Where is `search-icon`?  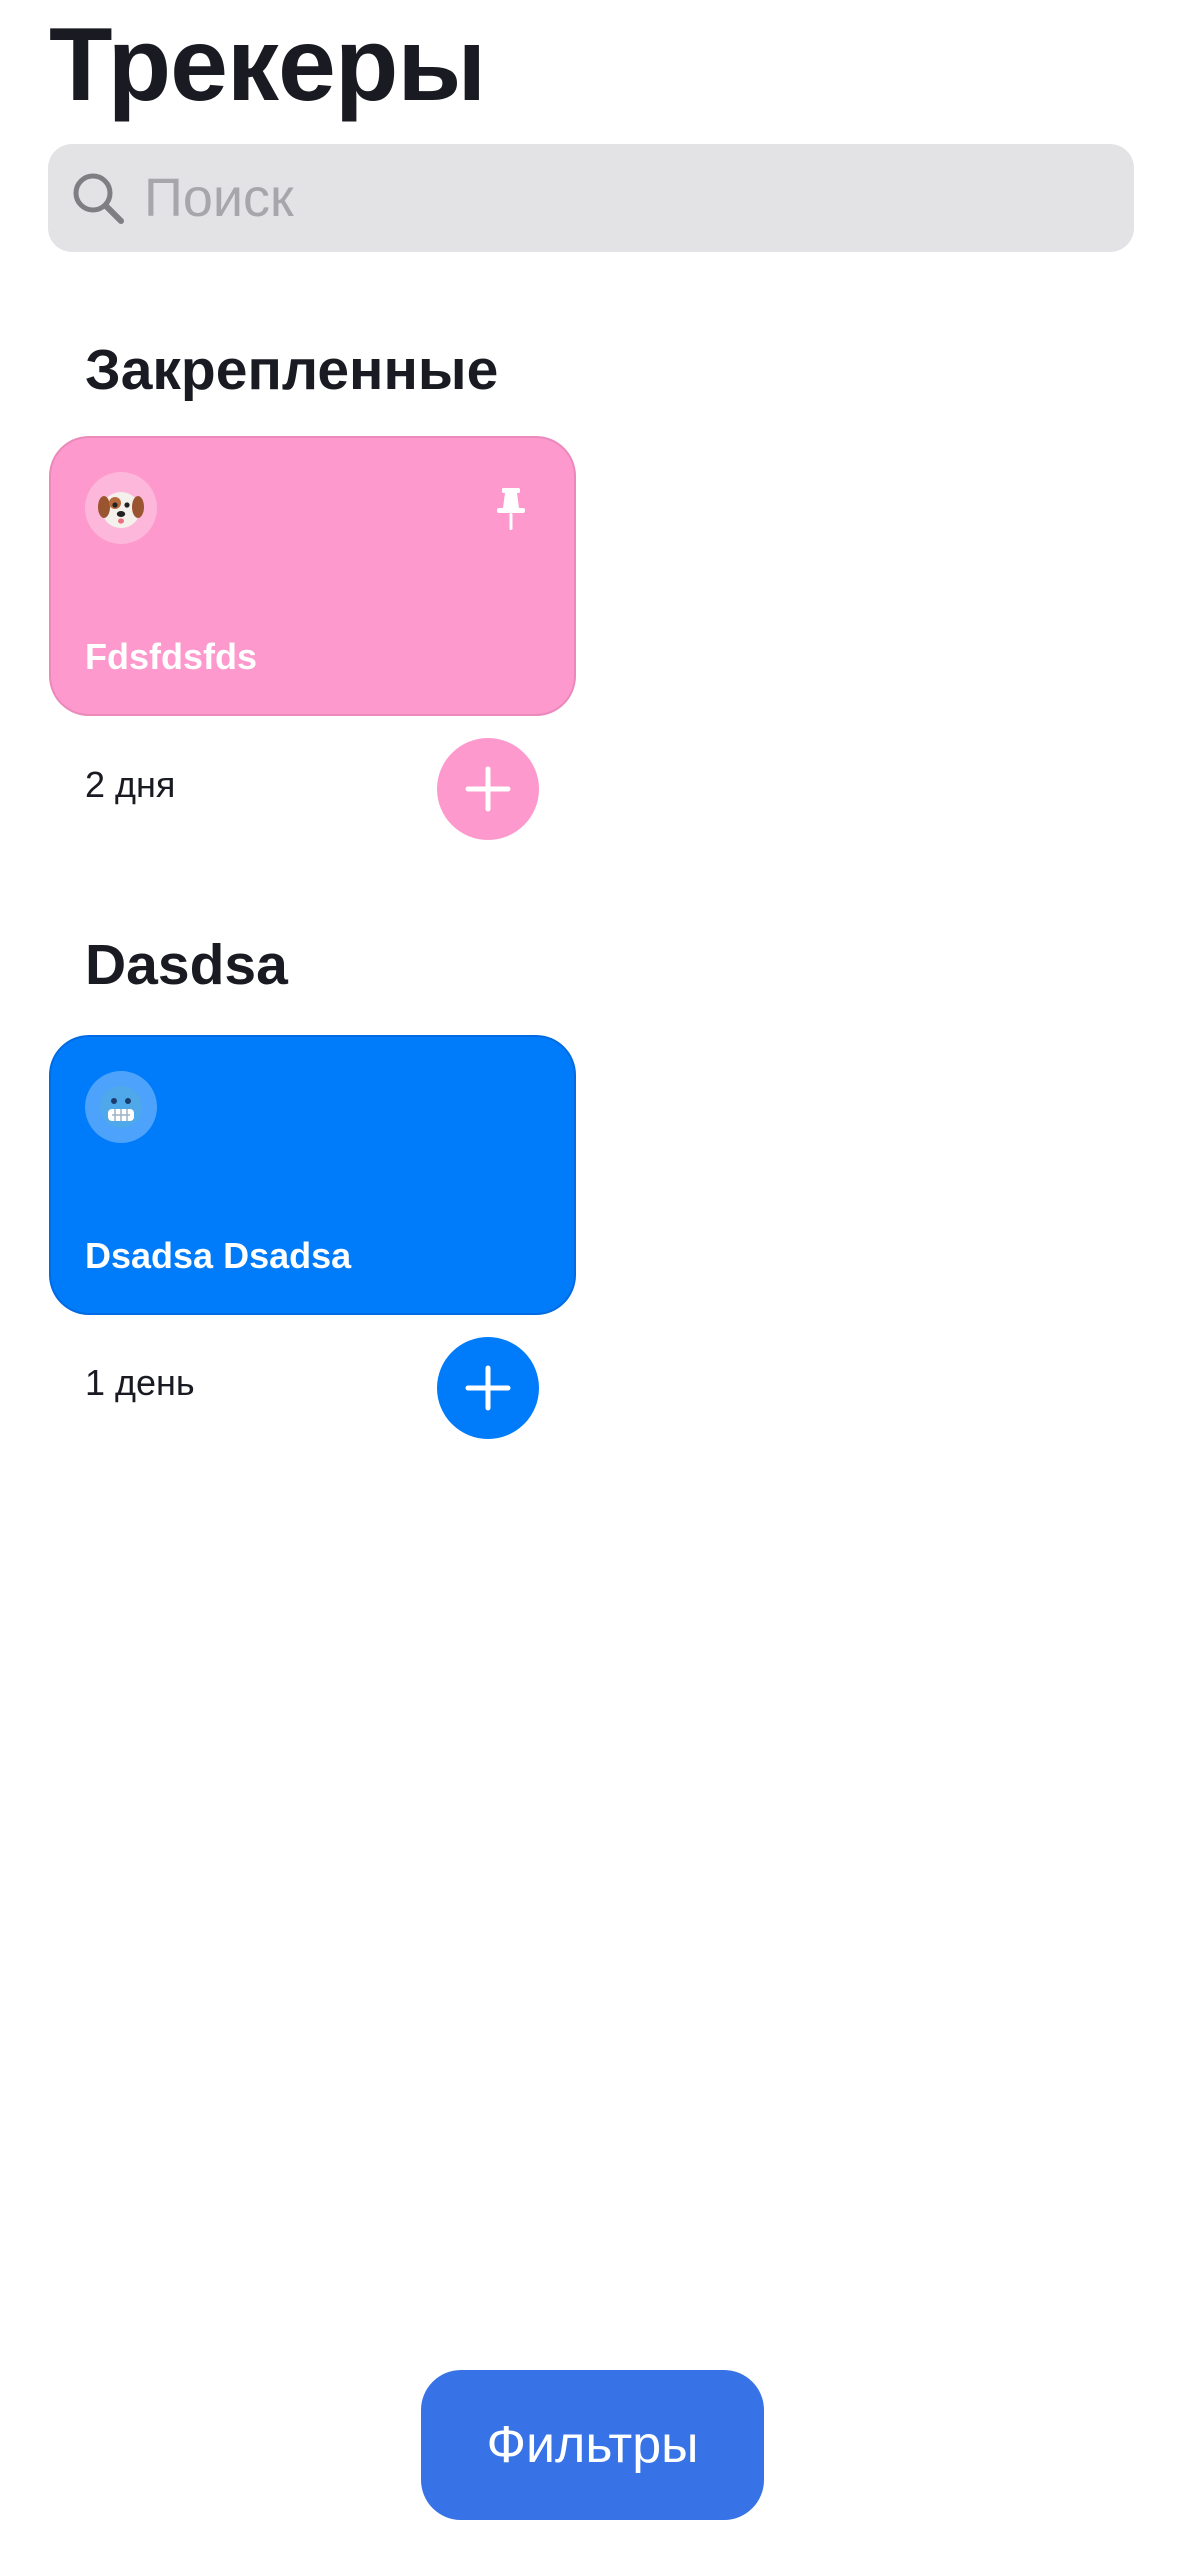 search-icon is located at coordinates (98, 198).